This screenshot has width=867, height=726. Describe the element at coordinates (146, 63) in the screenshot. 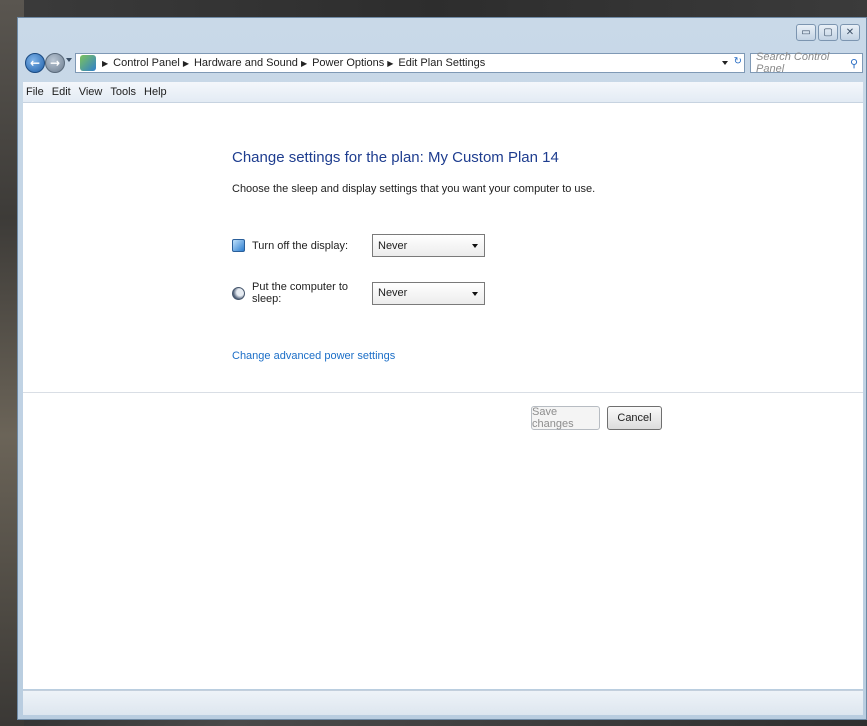

I see `breadcrumb-control-panel: Control Panel` at that location.